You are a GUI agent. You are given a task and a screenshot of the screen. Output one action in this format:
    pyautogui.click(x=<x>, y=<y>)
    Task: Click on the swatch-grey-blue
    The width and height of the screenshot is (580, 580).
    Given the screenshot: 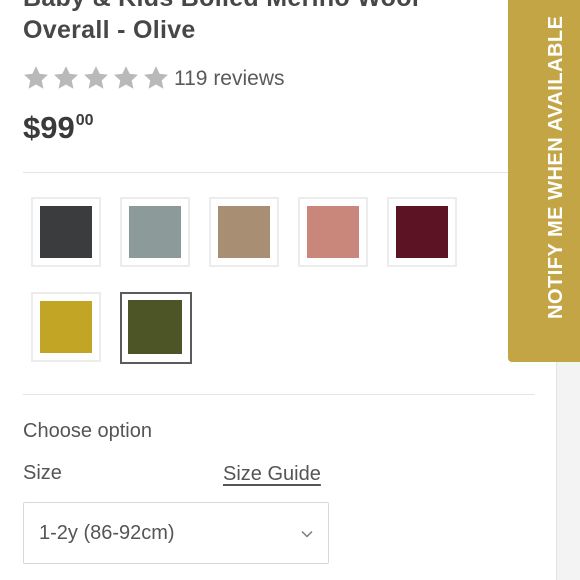 What is the action you would take?
    pyautogui.click(x=155, y=232)
    